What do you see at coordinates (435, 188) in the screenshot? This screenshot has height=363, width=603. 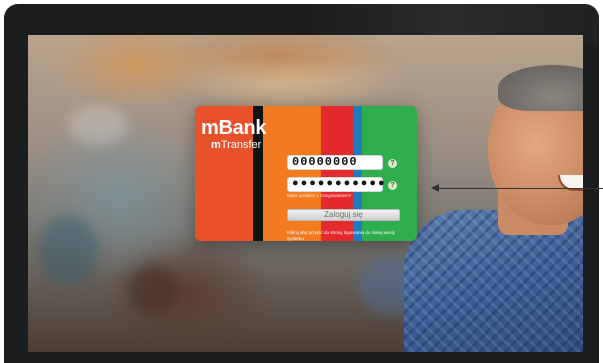 I see `annotation-arrow-head-icon` at bounding box center [435, 188].